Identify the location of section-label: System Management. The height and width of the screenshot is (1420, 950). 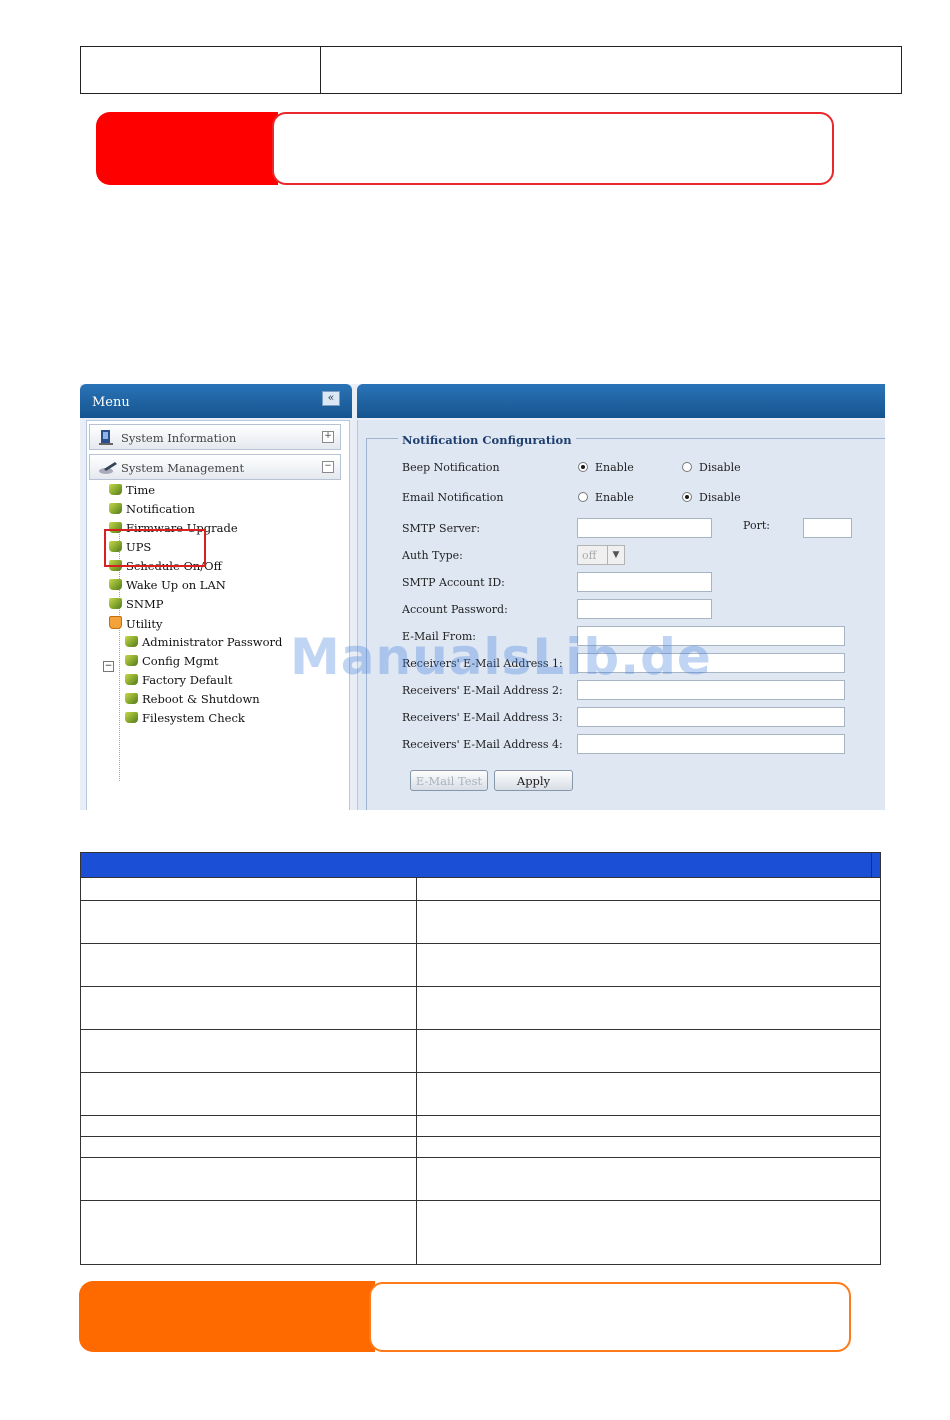
(183, 468).